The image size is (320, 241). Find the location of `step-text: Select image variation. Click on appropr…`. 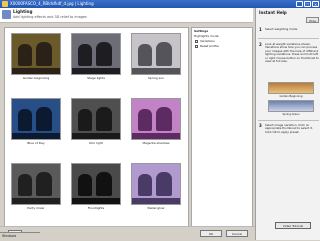

step-text: Select image variation. Click on appropr… is located at coordinates (289, 128).